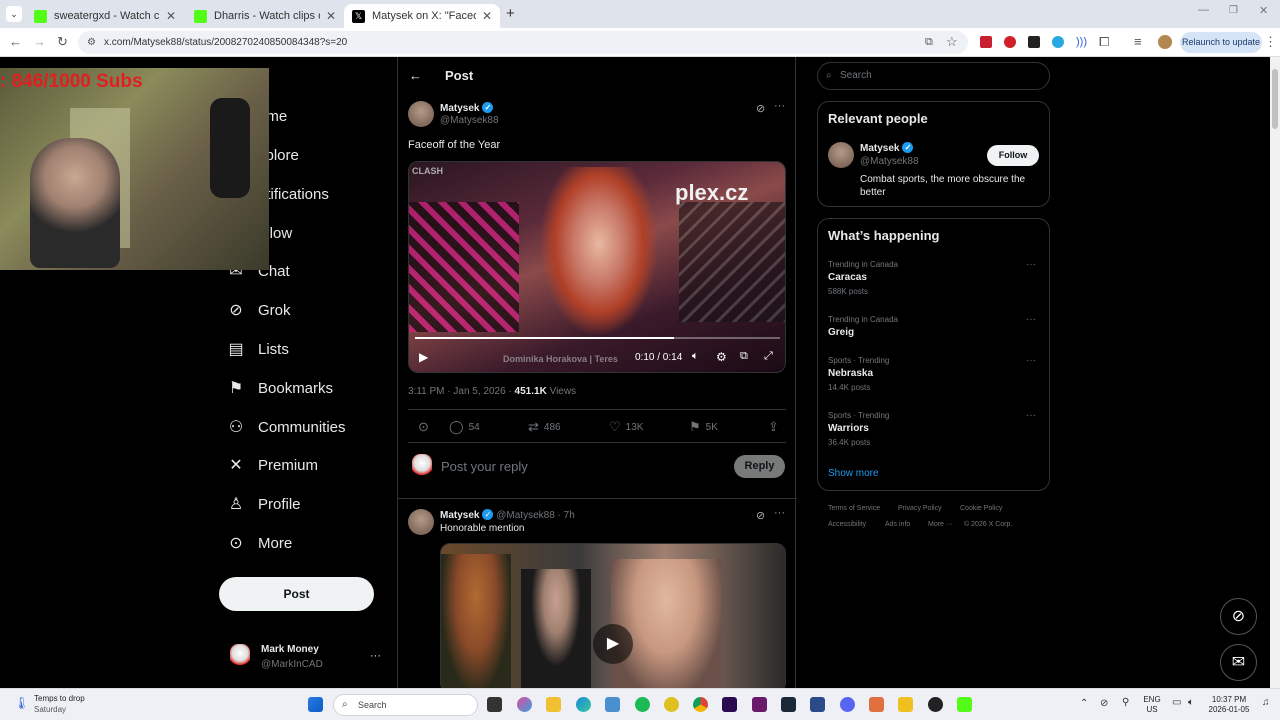  What do you see at coordinates (423, 357) in the screenshot?
I see `play-icon: ▶` at bounding box center [423, 357].